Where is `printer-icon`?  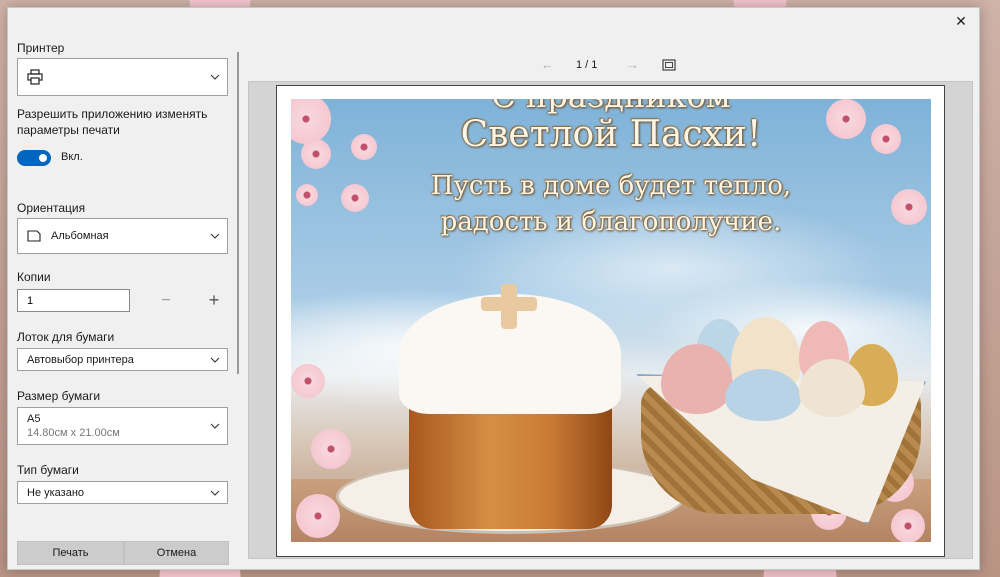 printer-icon is located at coordinates (35, 77).